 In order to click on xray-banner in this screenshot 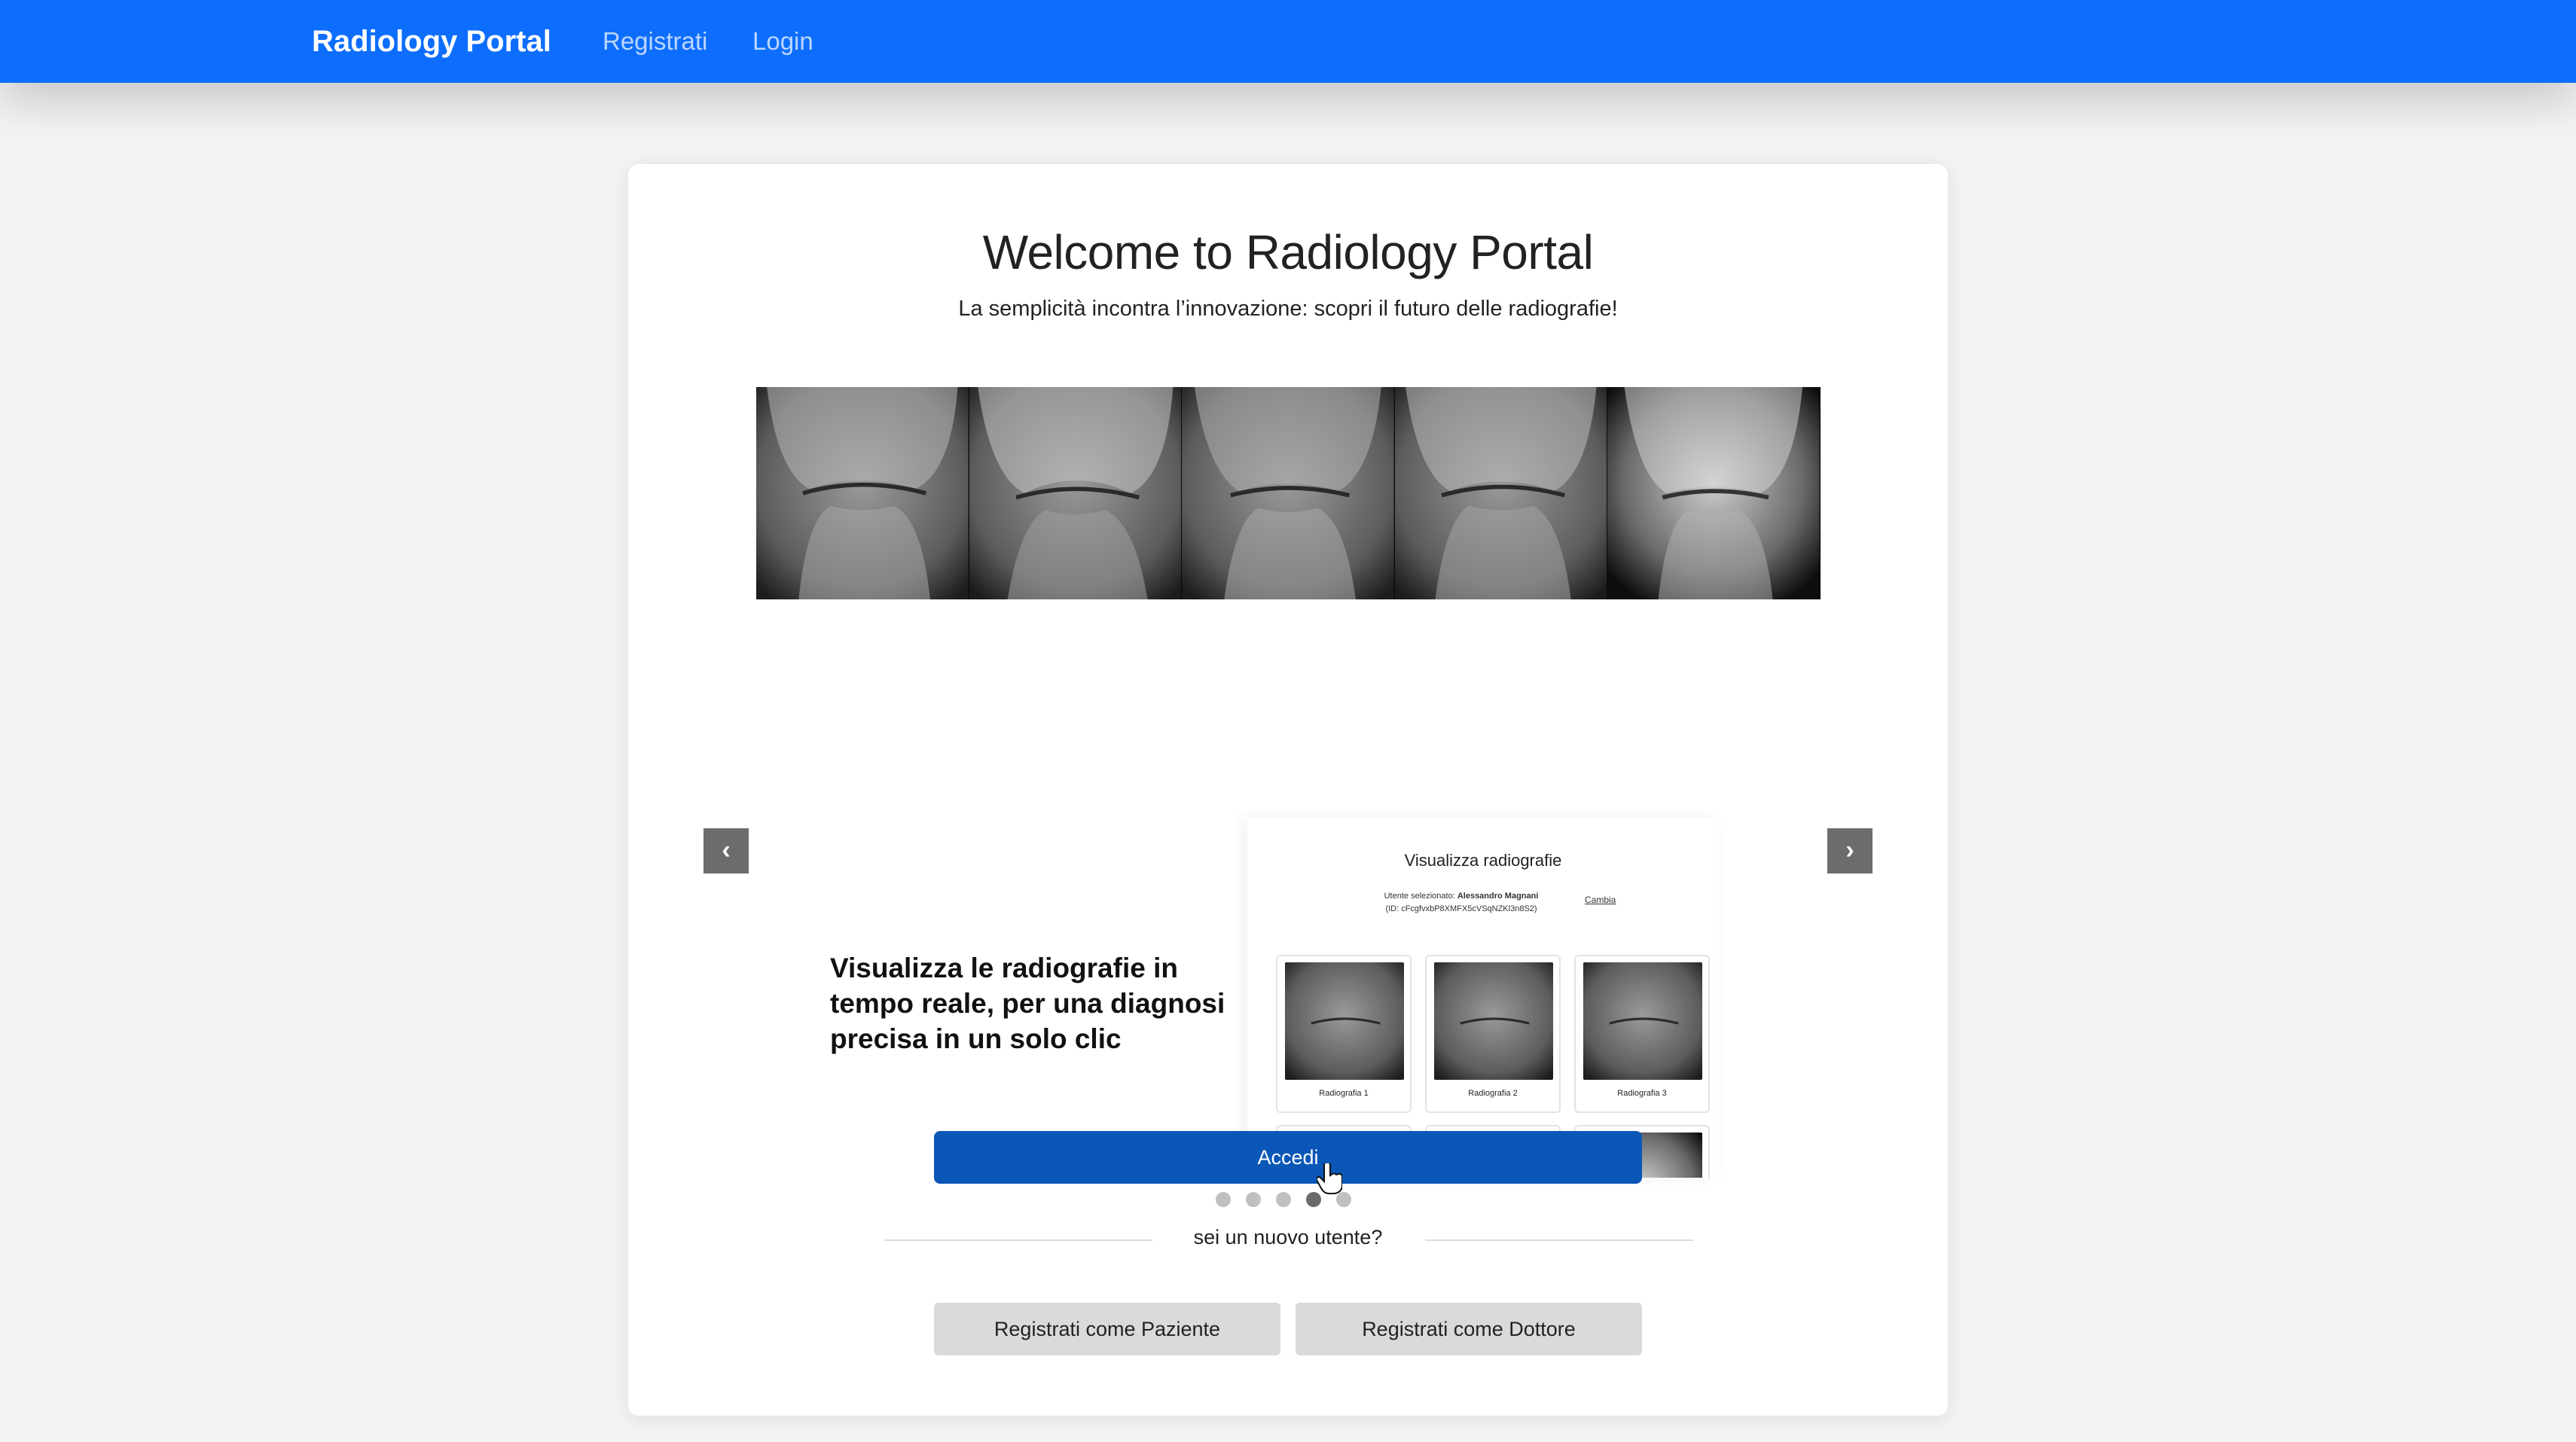, I will do `click(1288, 493)`.